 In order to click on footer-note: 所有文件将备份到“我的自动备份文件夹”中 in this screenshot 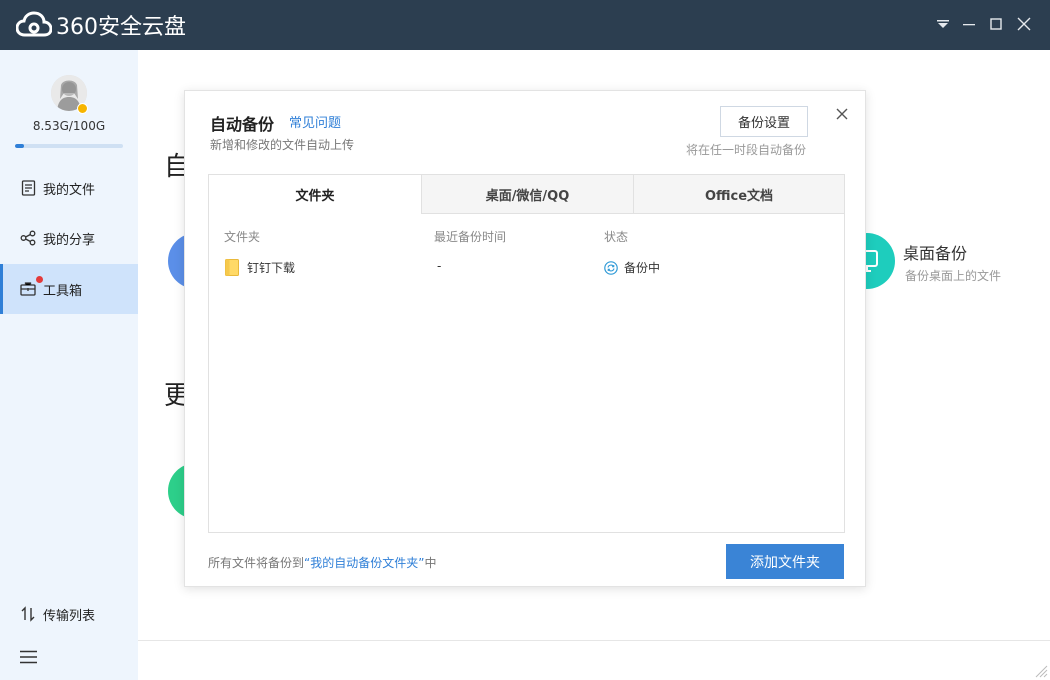, I will do `click(322, 562)`.